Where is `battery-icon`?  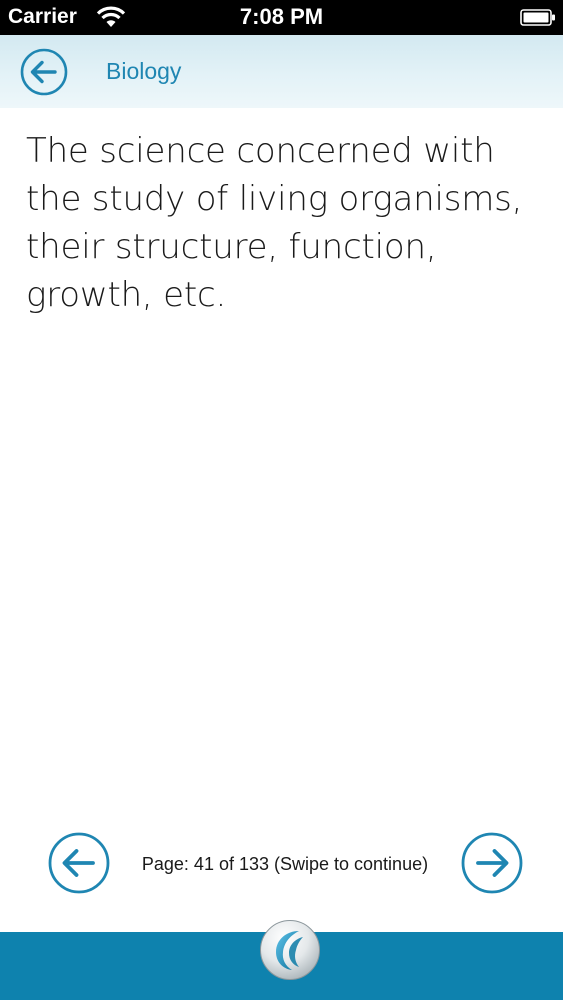 battery-icon is located at coordinates (537, 17).